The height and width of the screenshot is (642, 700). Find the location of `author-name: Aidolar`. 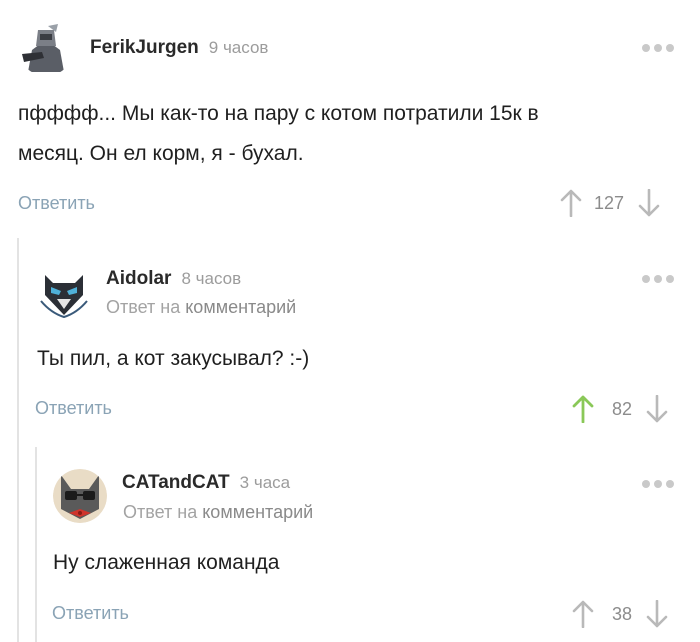

author-name: Aidolar is located at coordinates (138, 279).